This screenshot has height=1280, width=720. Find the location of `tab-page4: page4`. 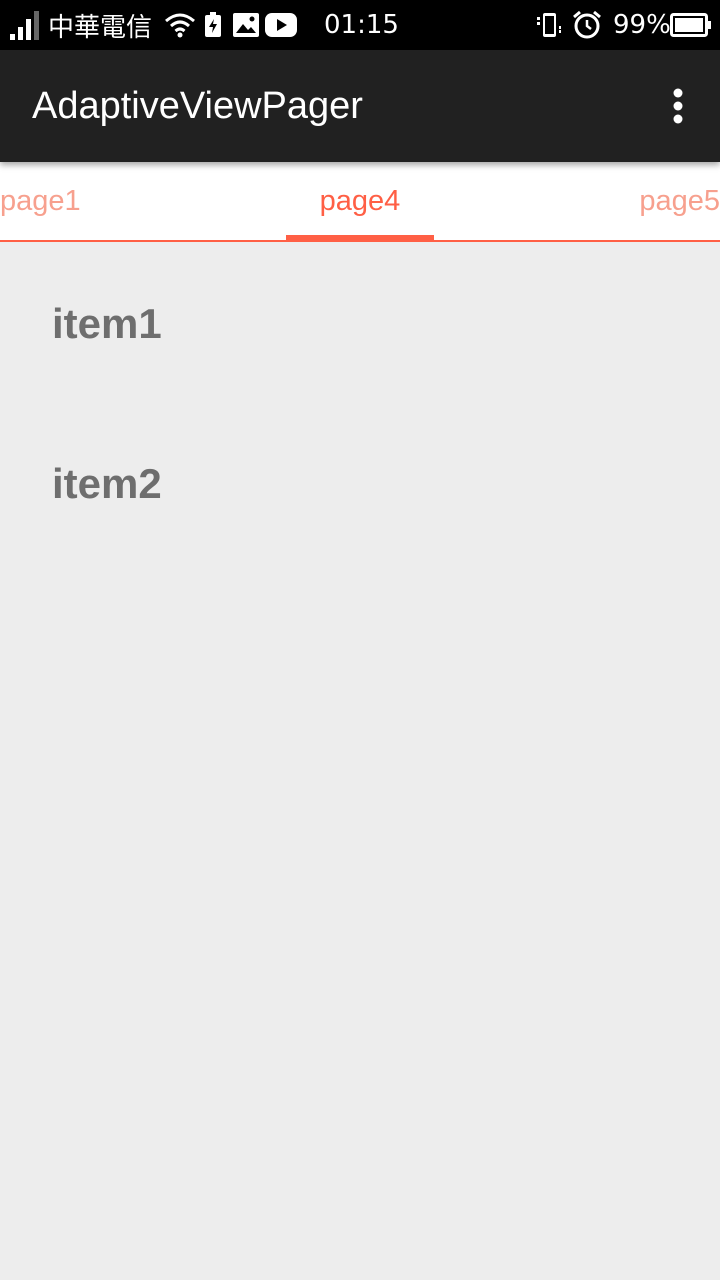

tab-page4: page4 is located at coordinates (360, 201).